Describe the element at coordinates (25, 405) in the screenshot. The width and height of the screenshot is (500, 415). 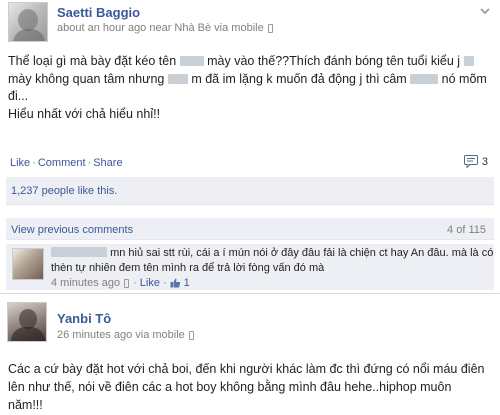
I see `post-line-3: năm!!!` at that location.